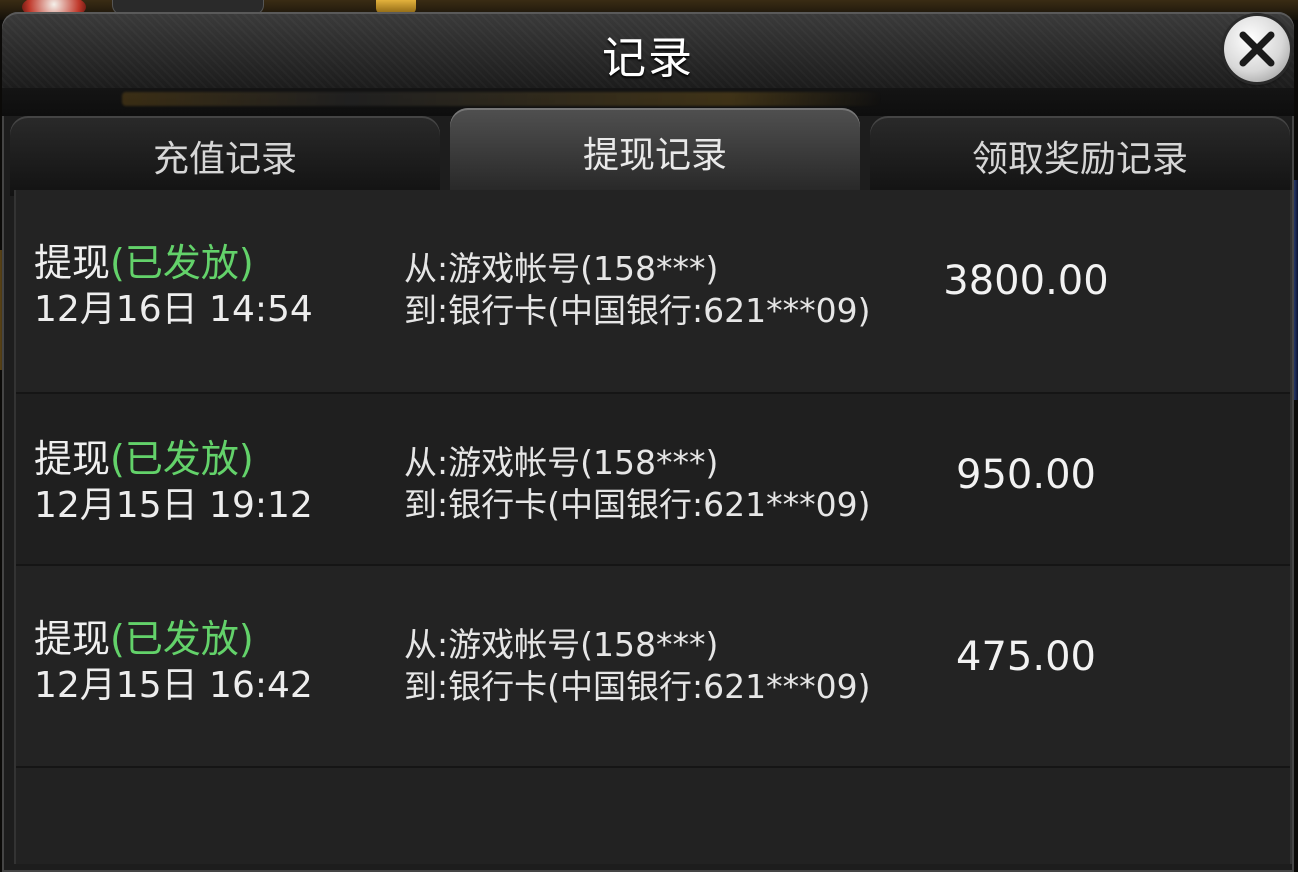  Describe the element at coordinates (502, 99) in the screenshot. I see `notice-marquee-background` at that location.